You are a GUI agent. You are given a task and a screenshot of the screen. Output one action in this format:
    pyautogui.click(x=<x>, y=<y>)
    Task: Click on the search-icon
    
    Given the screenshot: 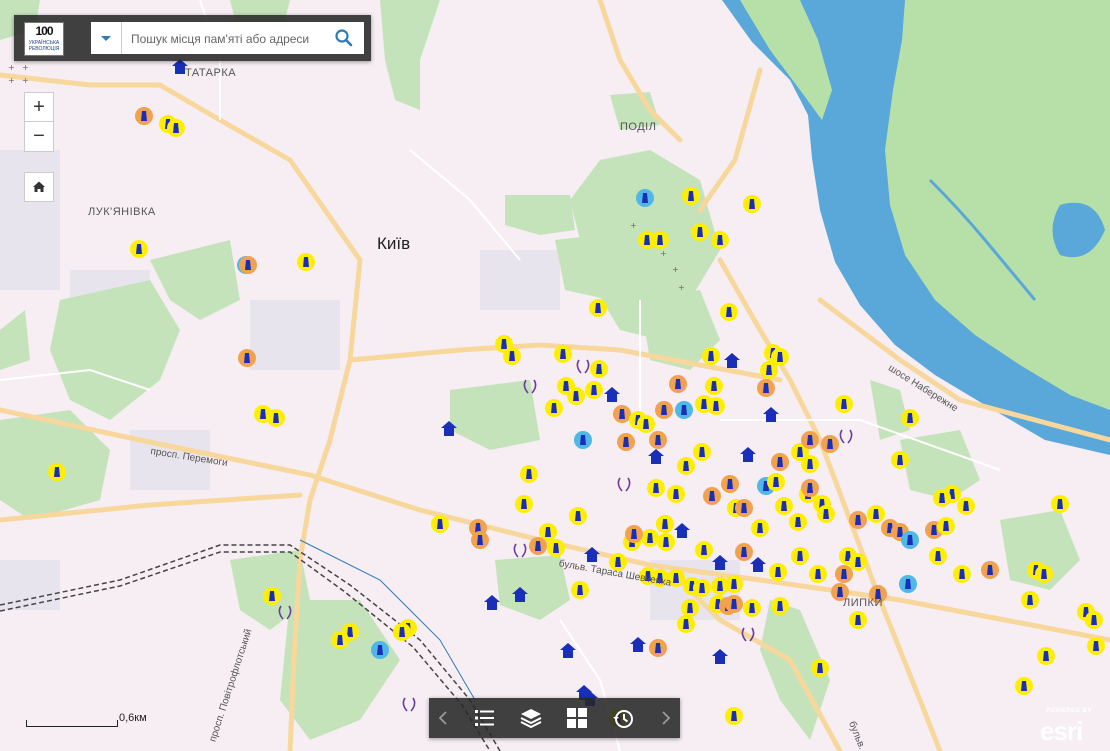 What is the action you would take?
    pyautogui.click(x=344, y=38)
    